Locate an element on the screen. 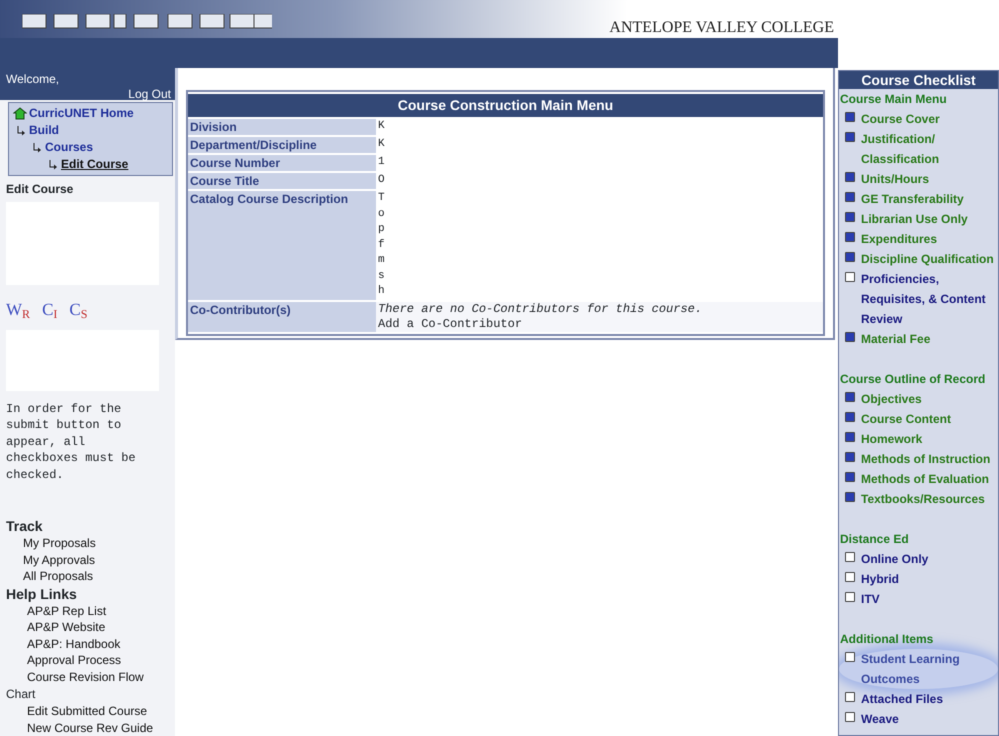 The width and height of the screenshot is (999, 736). field-label: Department/Discipline is located at coordinates (282, 145).